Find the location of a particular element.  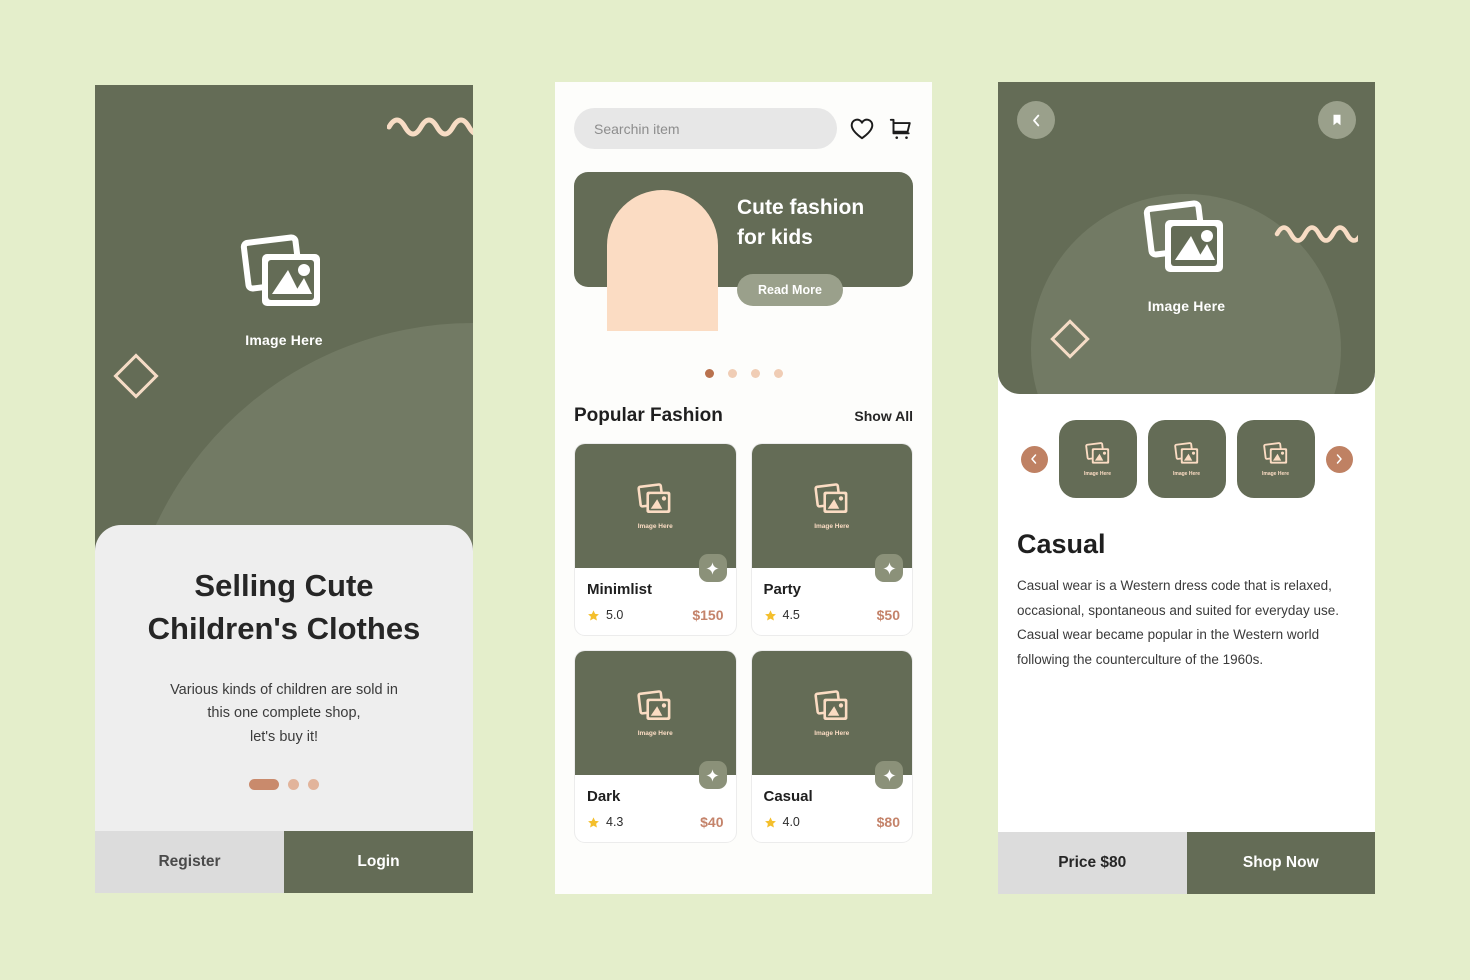

banner-carousel-pagination is located at coordinates (743, 373).